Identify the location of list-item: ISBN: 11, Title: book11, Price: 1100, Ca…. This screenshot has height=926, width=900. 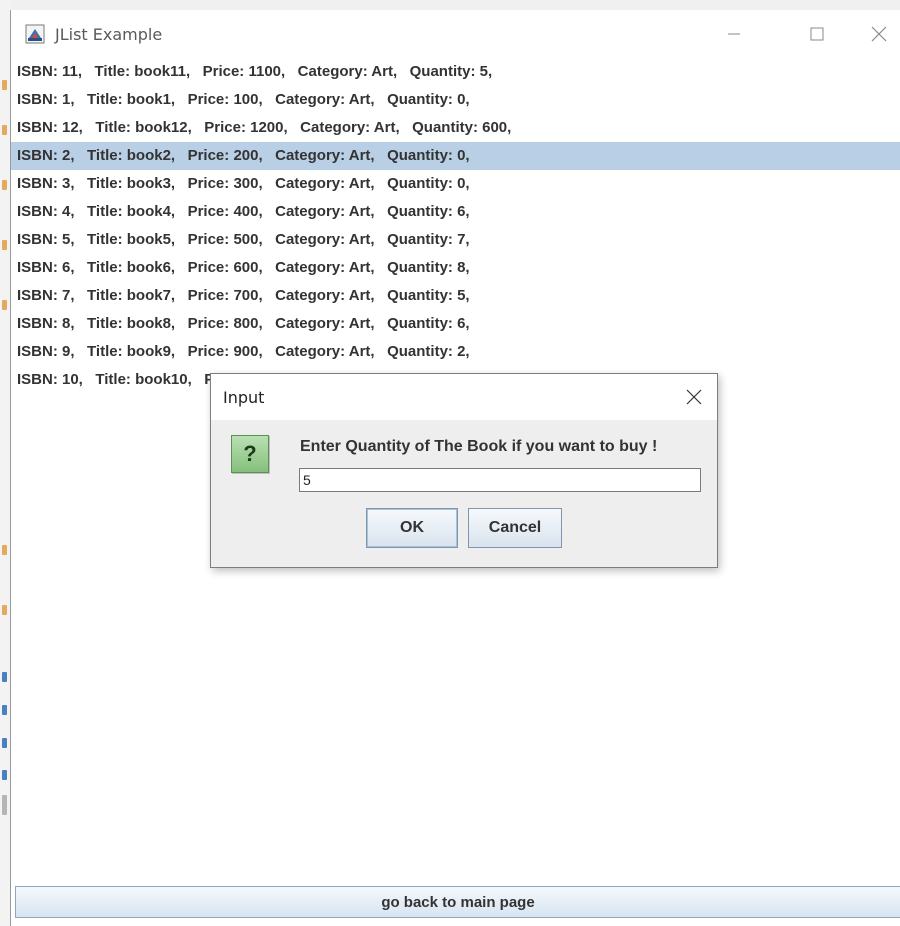
(455, 72).